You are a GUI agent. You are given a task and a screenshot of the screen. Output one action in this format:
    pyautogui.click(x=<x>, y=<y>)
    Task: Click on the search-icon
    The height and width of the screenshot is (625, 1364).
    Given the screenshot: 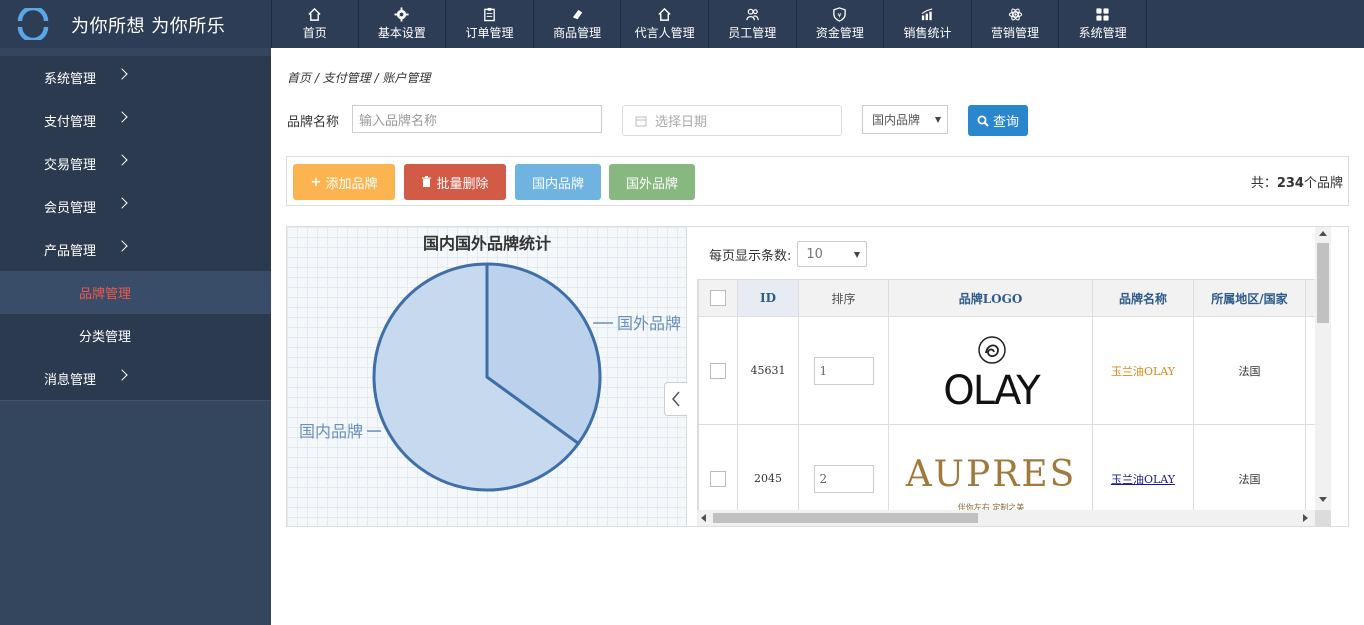 What is the action you would take?
    pyautogui.click(x=983, y=121)
    